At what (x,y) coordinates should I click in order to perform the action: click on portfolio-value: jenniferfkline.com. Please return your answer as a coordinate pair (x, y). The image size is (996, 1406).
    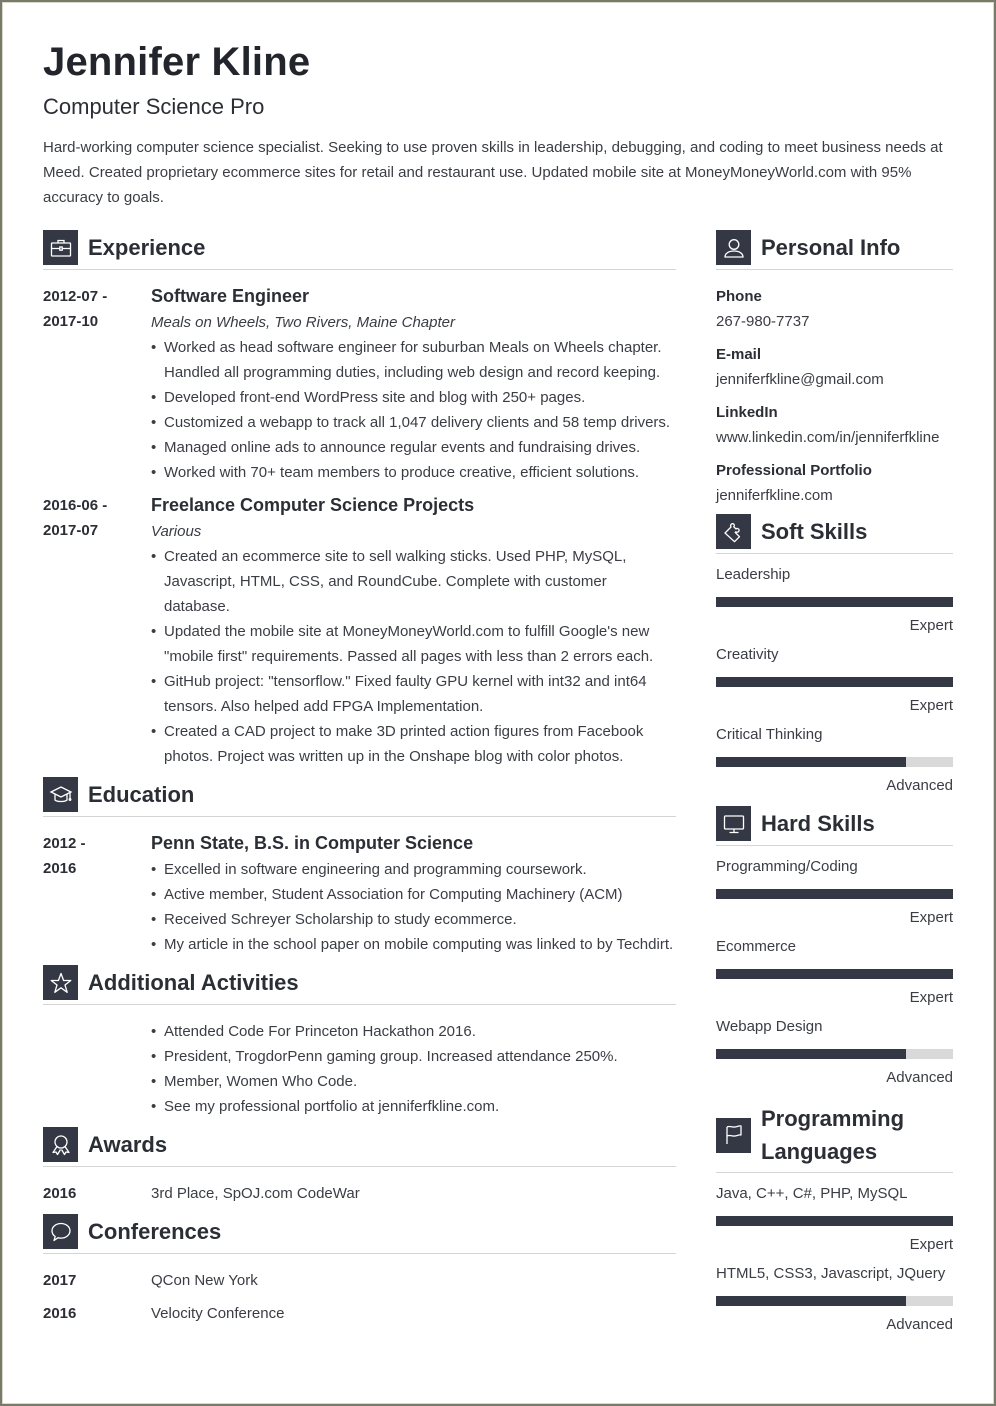
    Looking at the image, I should click on (834, 495).